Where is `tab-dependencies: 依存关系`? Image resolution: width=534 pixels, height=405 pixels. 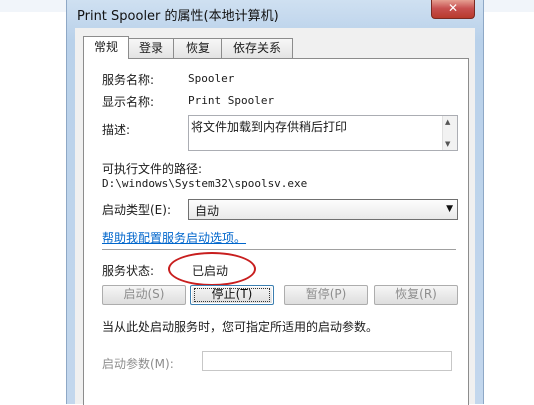 tab-dependencies: 依存关系 is located at coordinates (257, 48).